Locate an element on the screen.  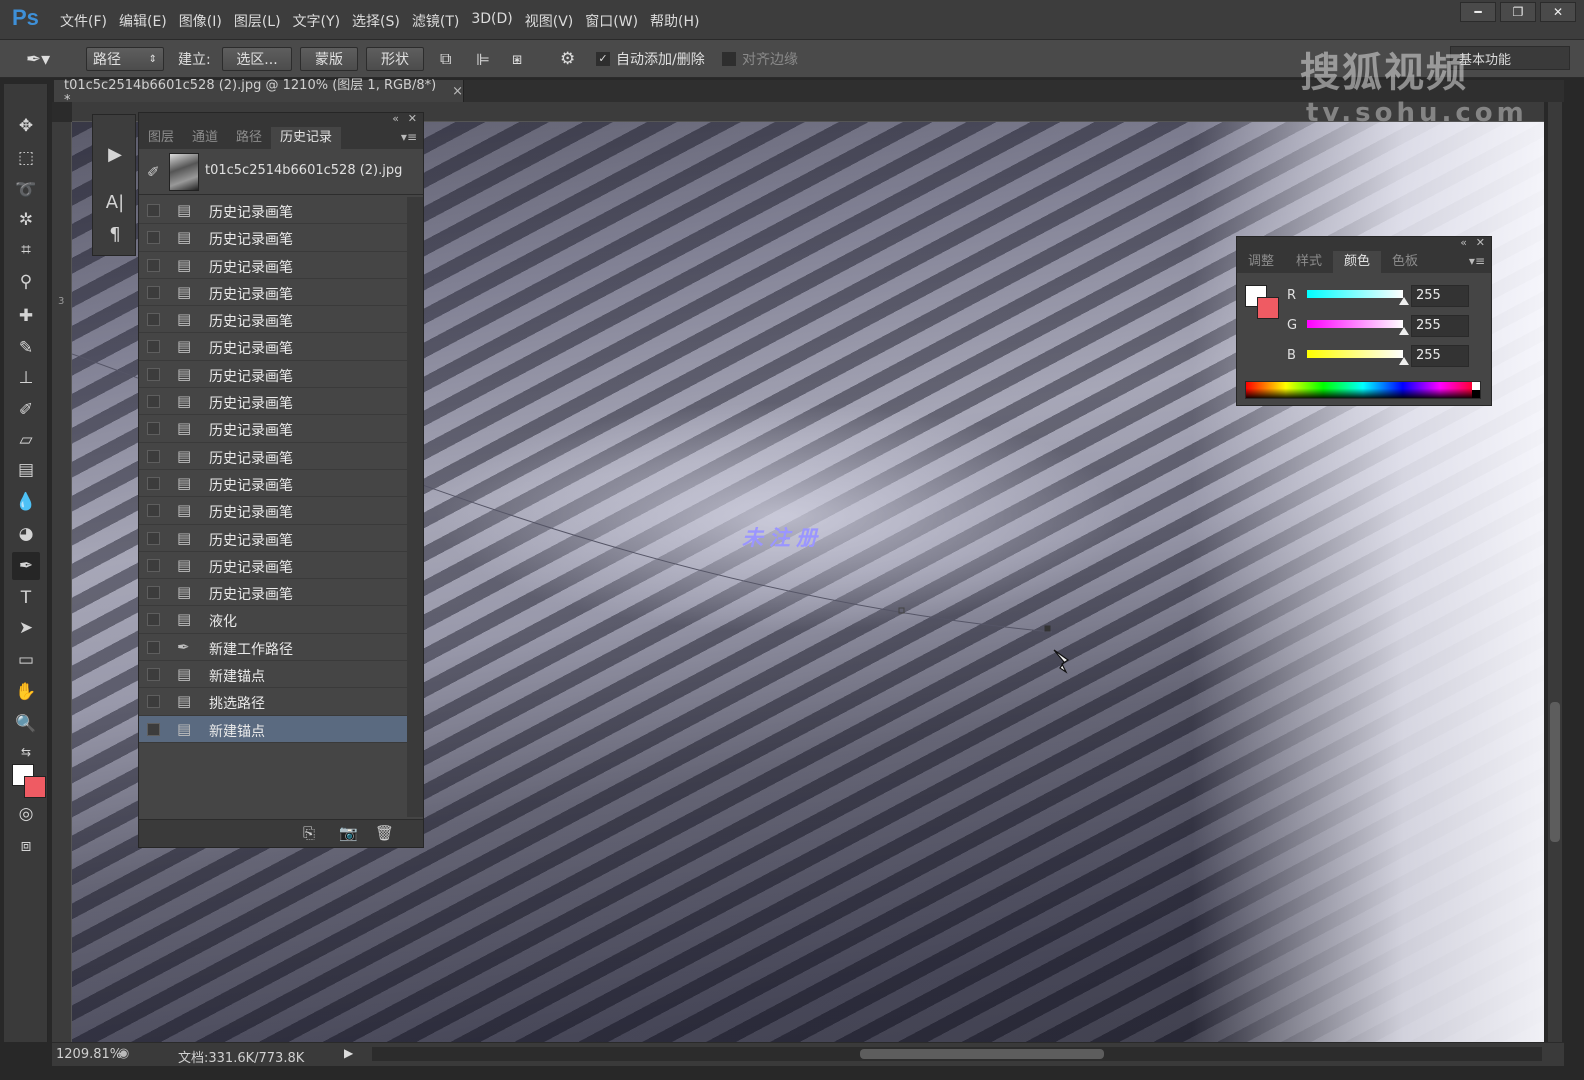
path-arrangement-icon: ⧆ is located at coordinates (525, 59).